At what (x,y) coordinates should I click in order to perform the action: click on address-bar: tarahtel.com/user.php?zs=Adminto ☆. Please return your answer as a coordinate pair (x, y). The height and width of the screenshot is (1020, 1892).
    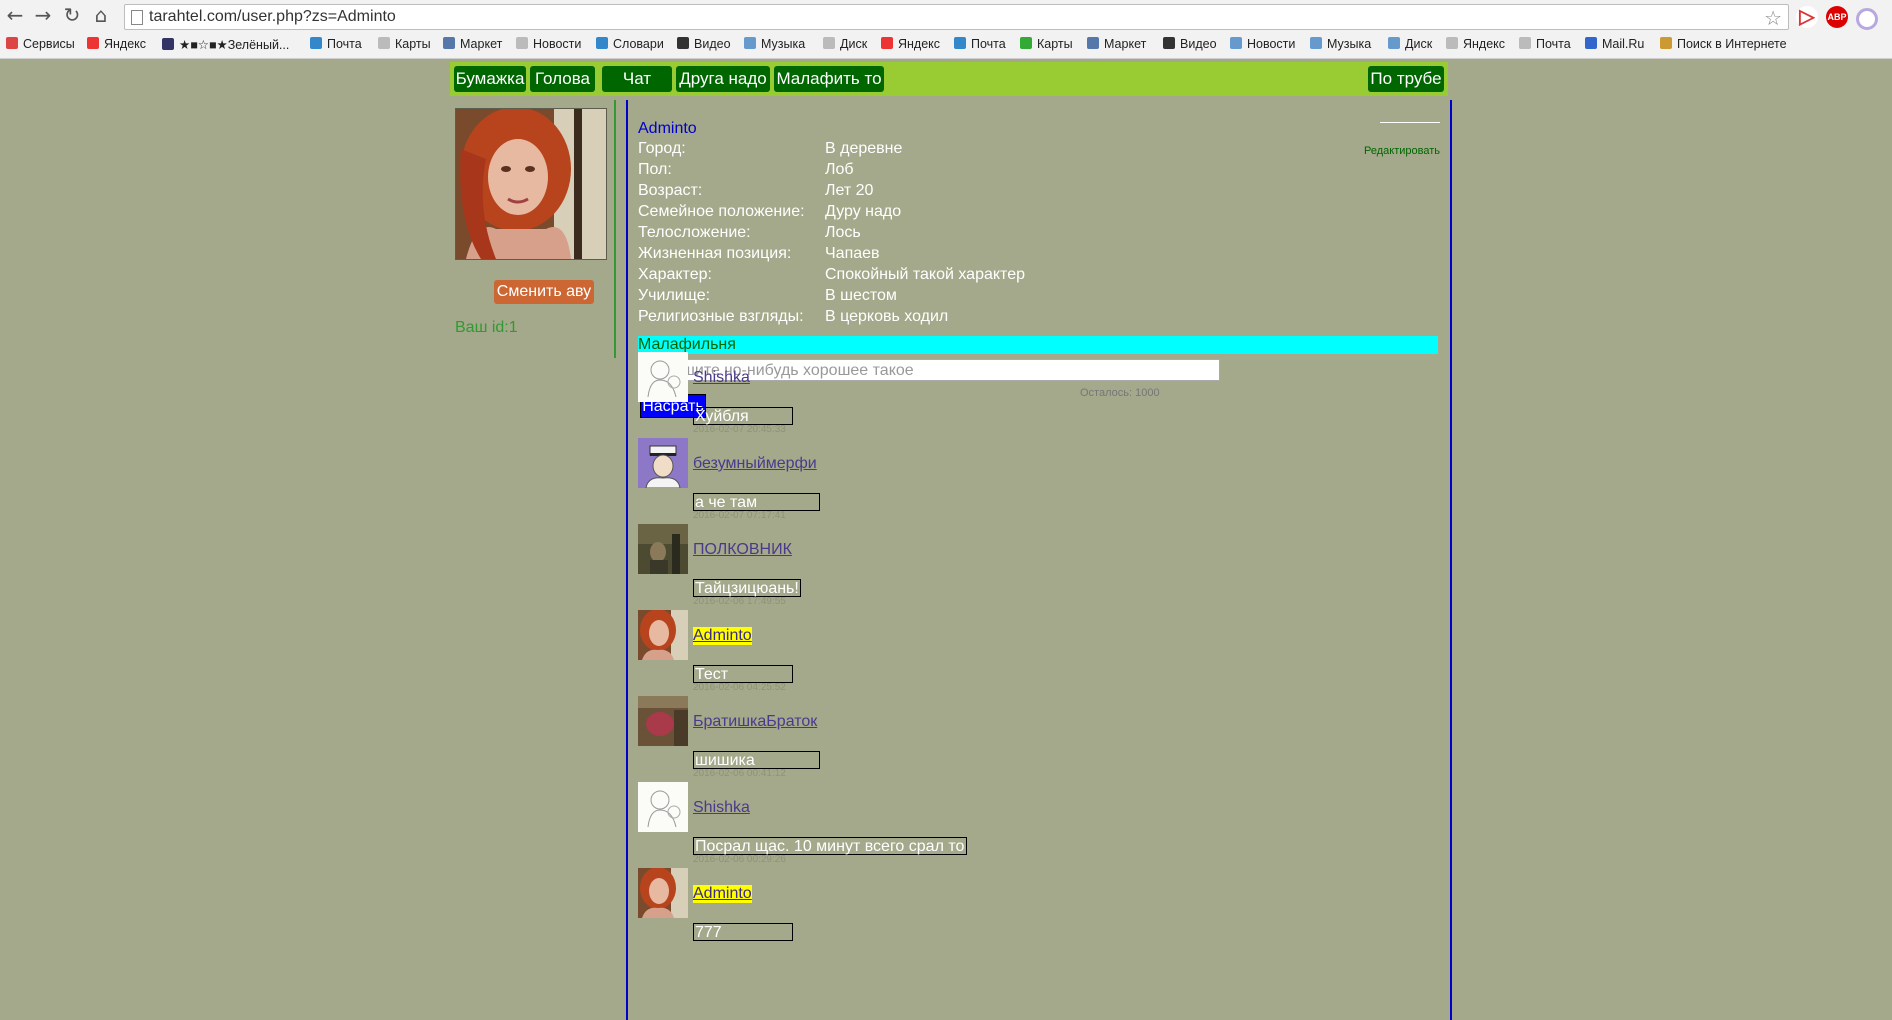
    Looking at the image, I should click on (956, 17).